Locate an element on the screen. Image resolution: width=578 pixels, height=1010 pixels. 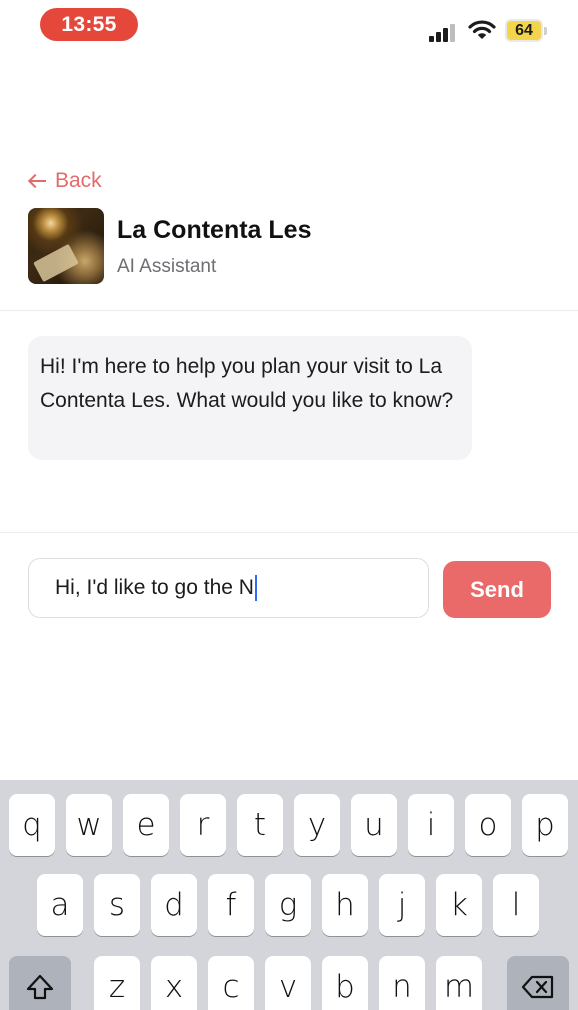
key-b: b is located at coordinates (345, 983).